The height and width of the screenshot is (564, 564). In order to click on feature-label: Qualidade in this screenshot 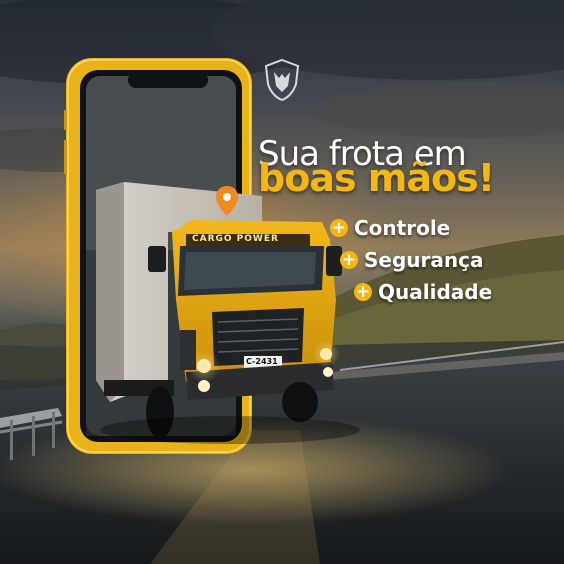, I will do `click(435, 292)`.